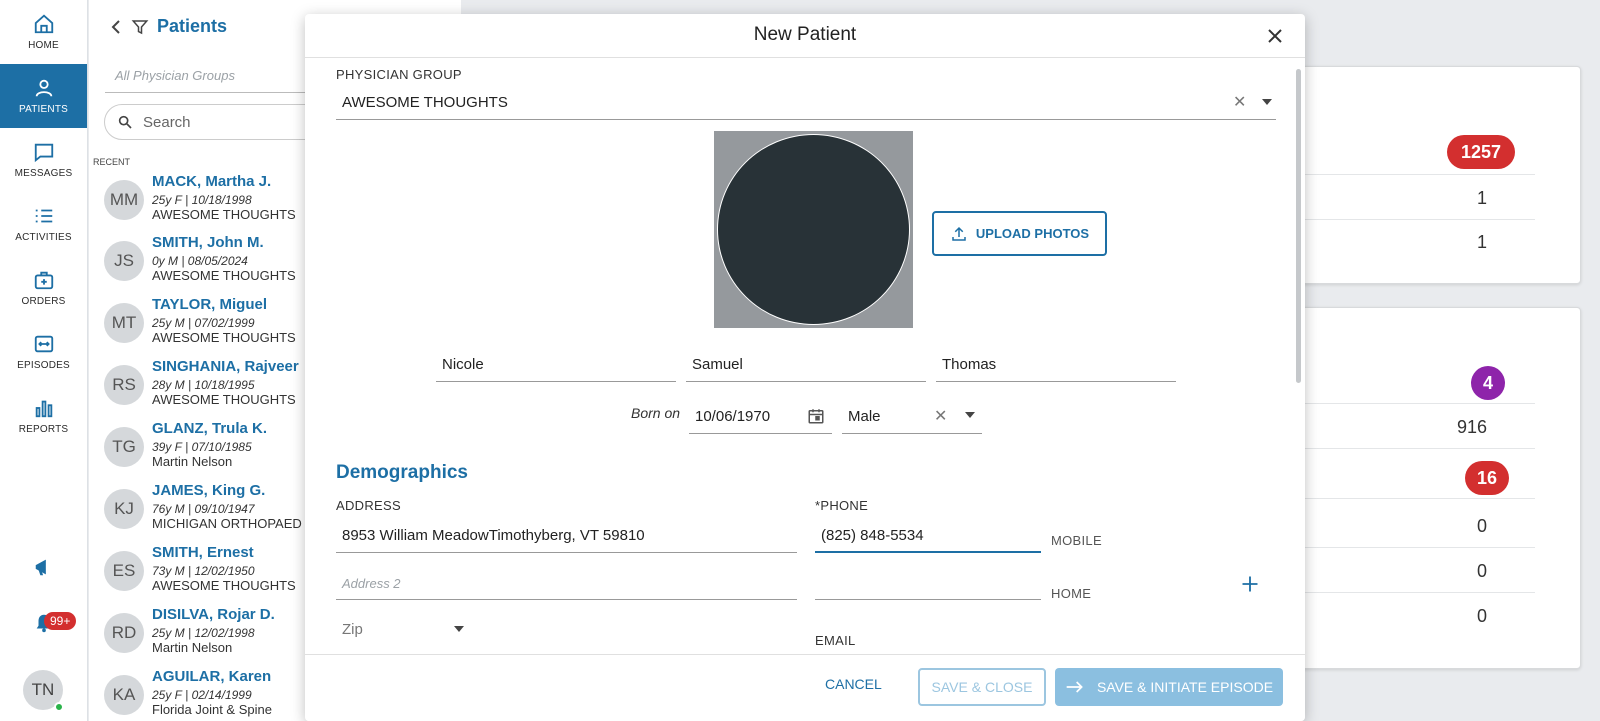  I want to click on physician-group-label: PHYSICIAN GROUP, so click(399, 74).